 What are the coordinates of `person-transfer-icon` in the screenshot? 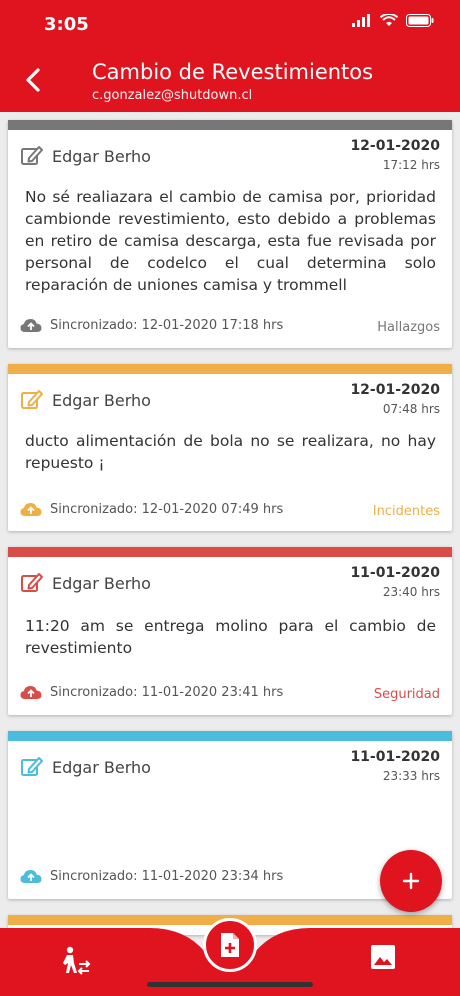 It's located at (75, 961).